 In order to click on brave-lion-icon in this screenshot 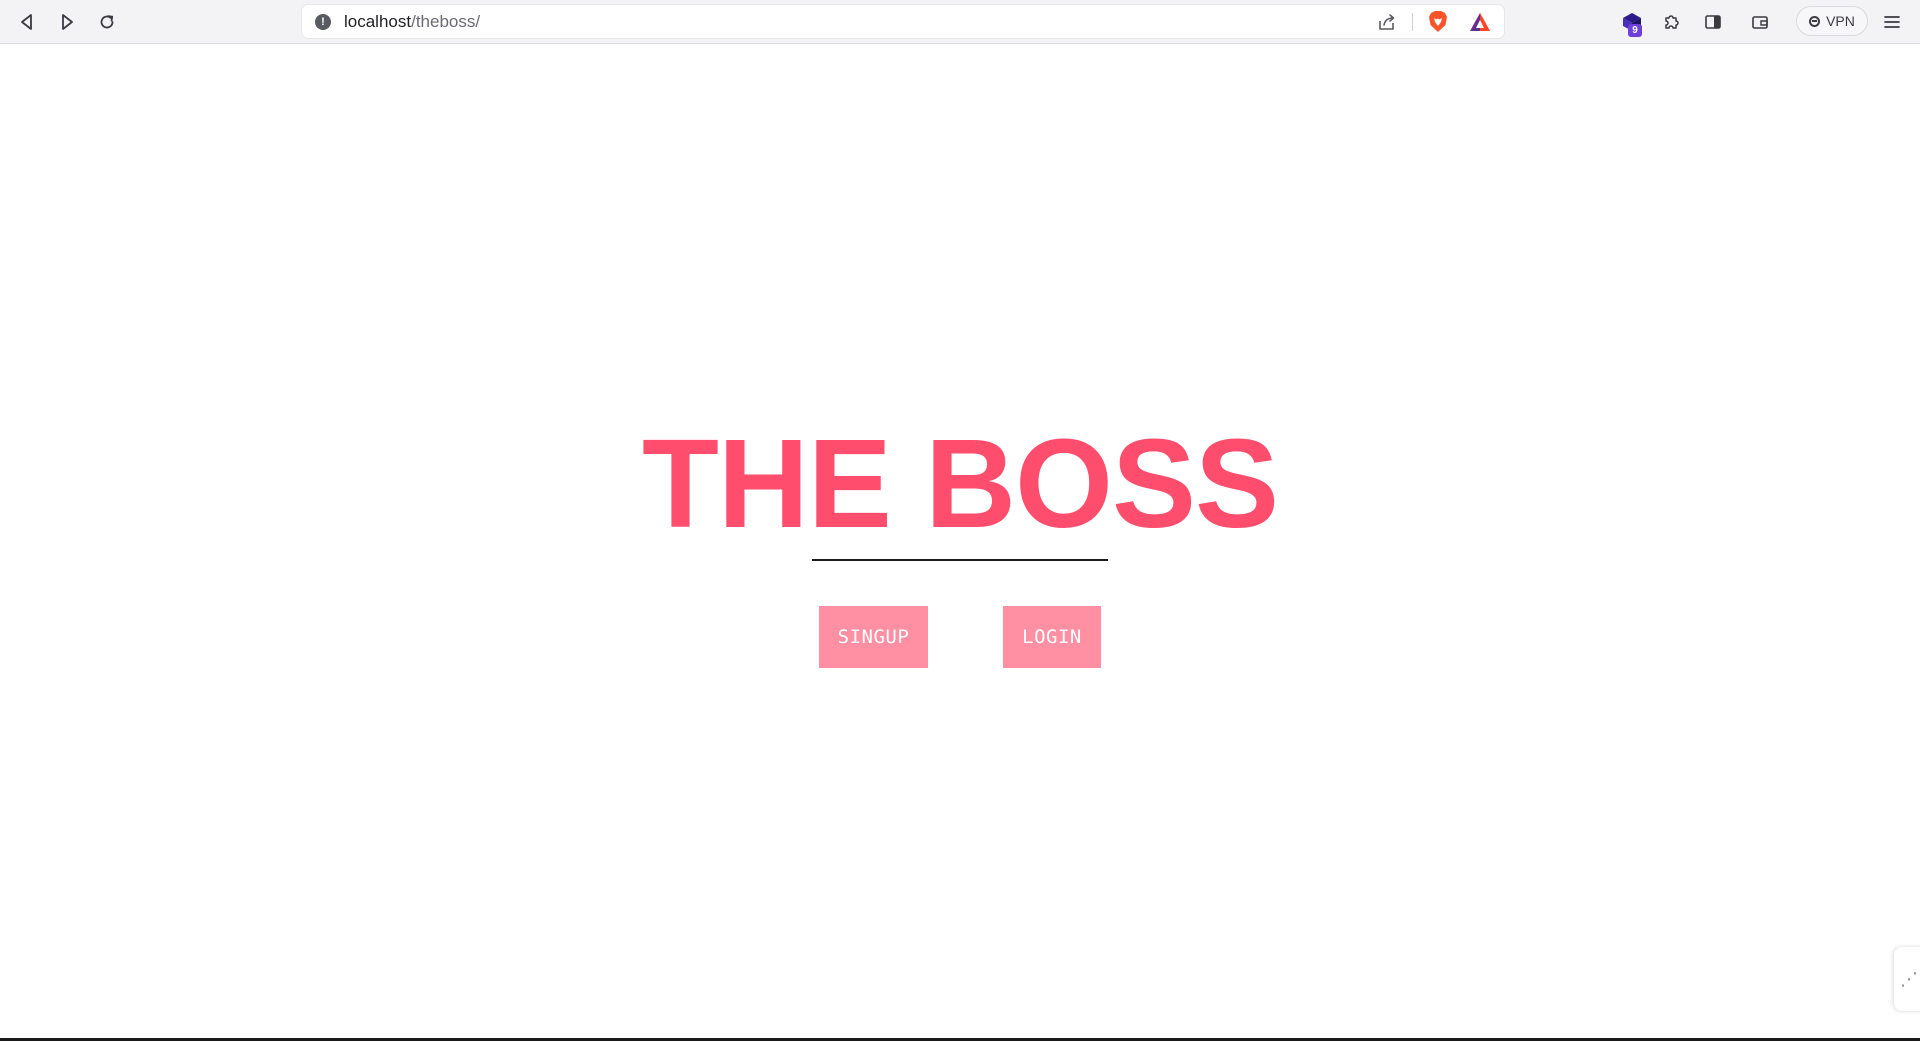, I will do `click(1438, 22)`.